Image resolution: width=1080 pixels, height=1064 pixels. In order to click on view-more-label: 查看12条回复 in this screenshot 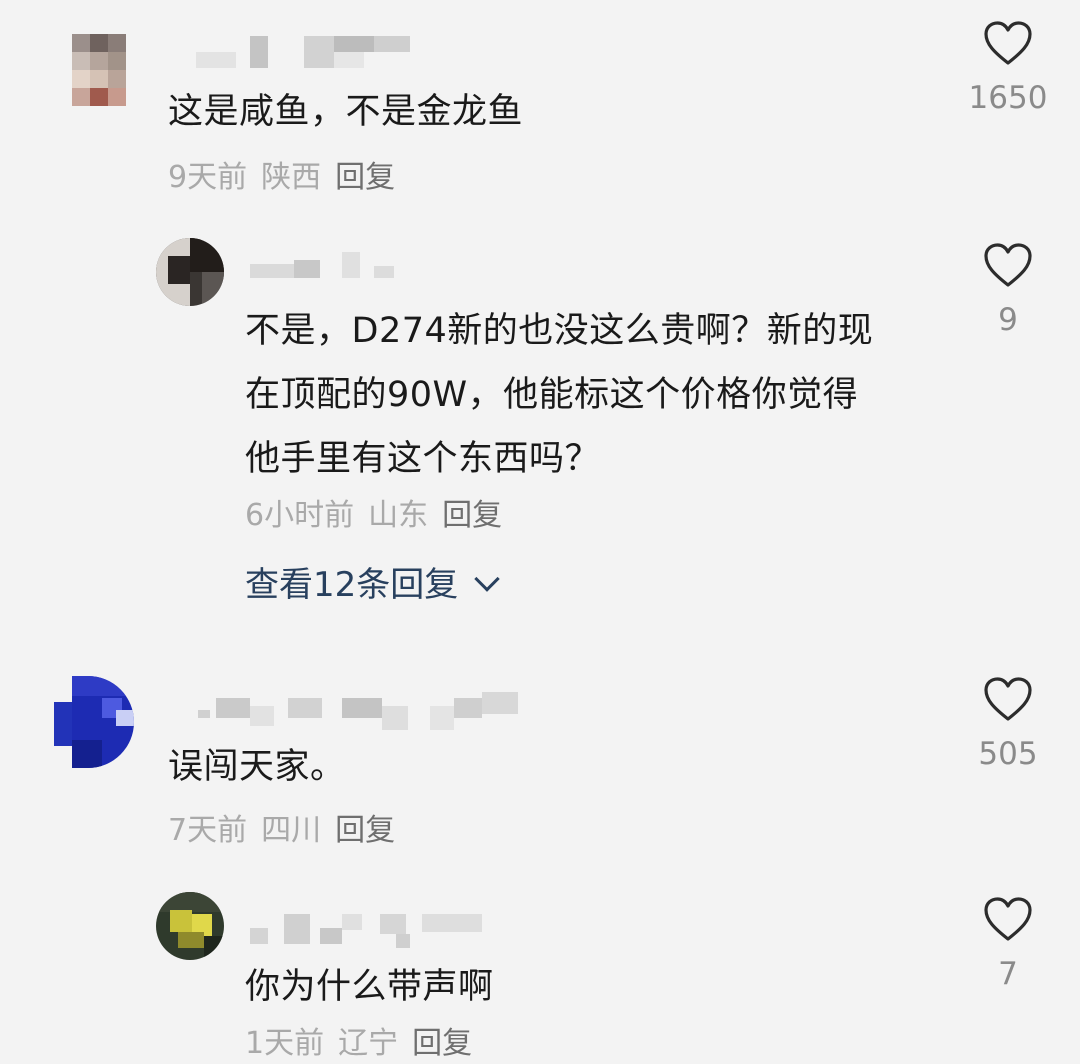, I will do `click(352, 585)`.